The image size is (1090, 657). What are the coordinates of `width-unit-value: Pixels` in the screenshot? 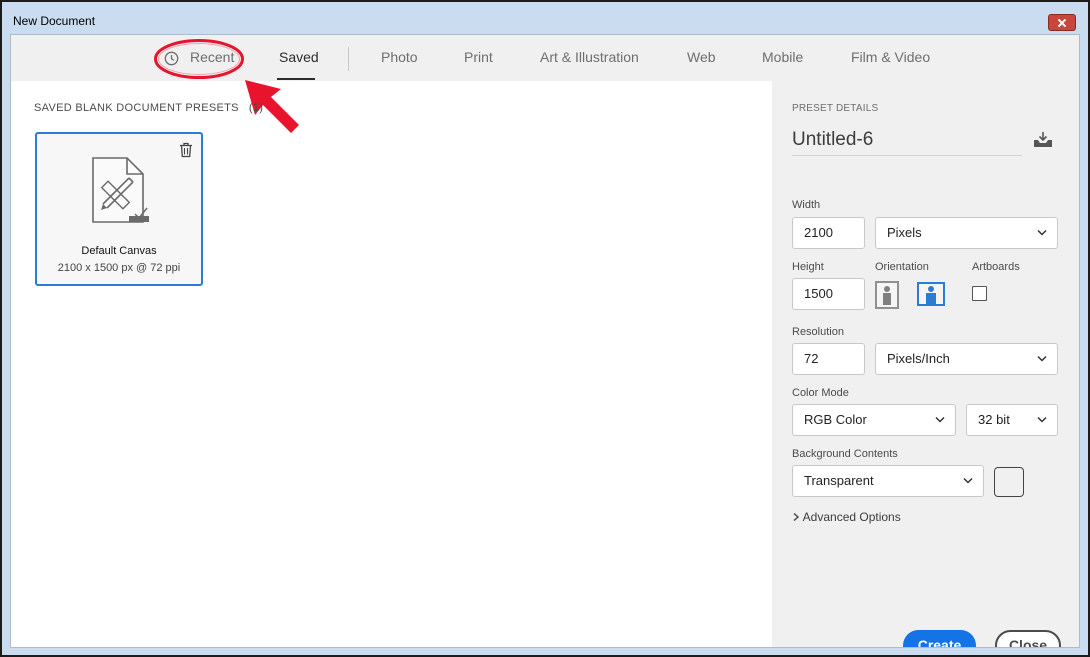 It's located at (904, 232).